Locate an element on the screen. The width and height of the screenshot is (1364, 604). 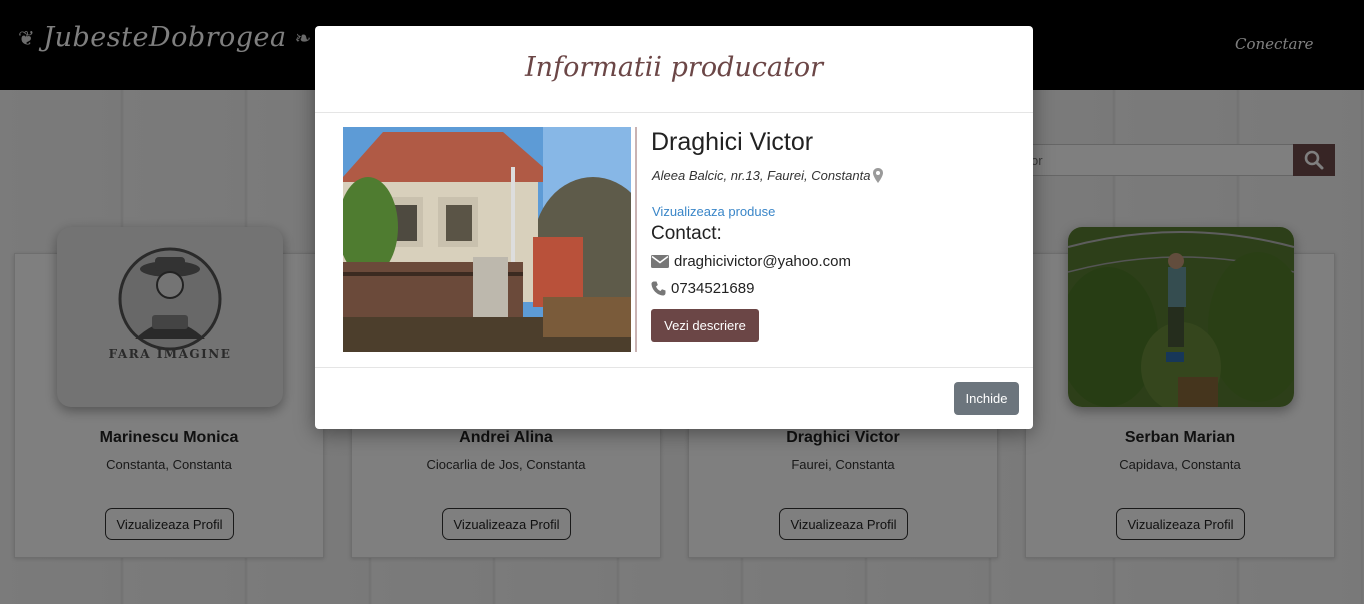
map-marker-icon is located at coordinates (878, 175).